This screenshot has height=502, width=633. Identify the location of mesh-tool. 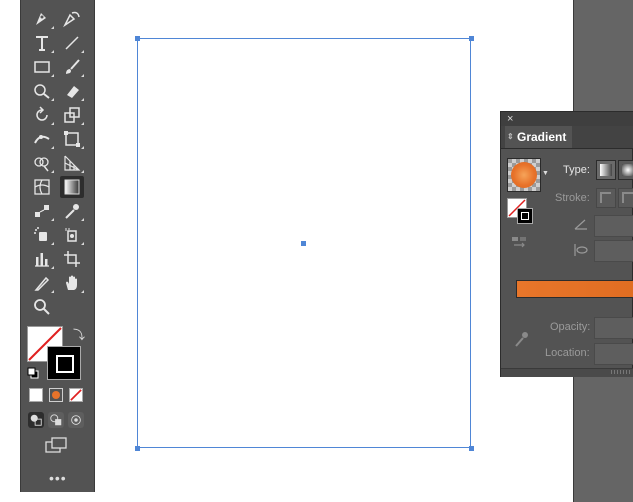
(42, 187).